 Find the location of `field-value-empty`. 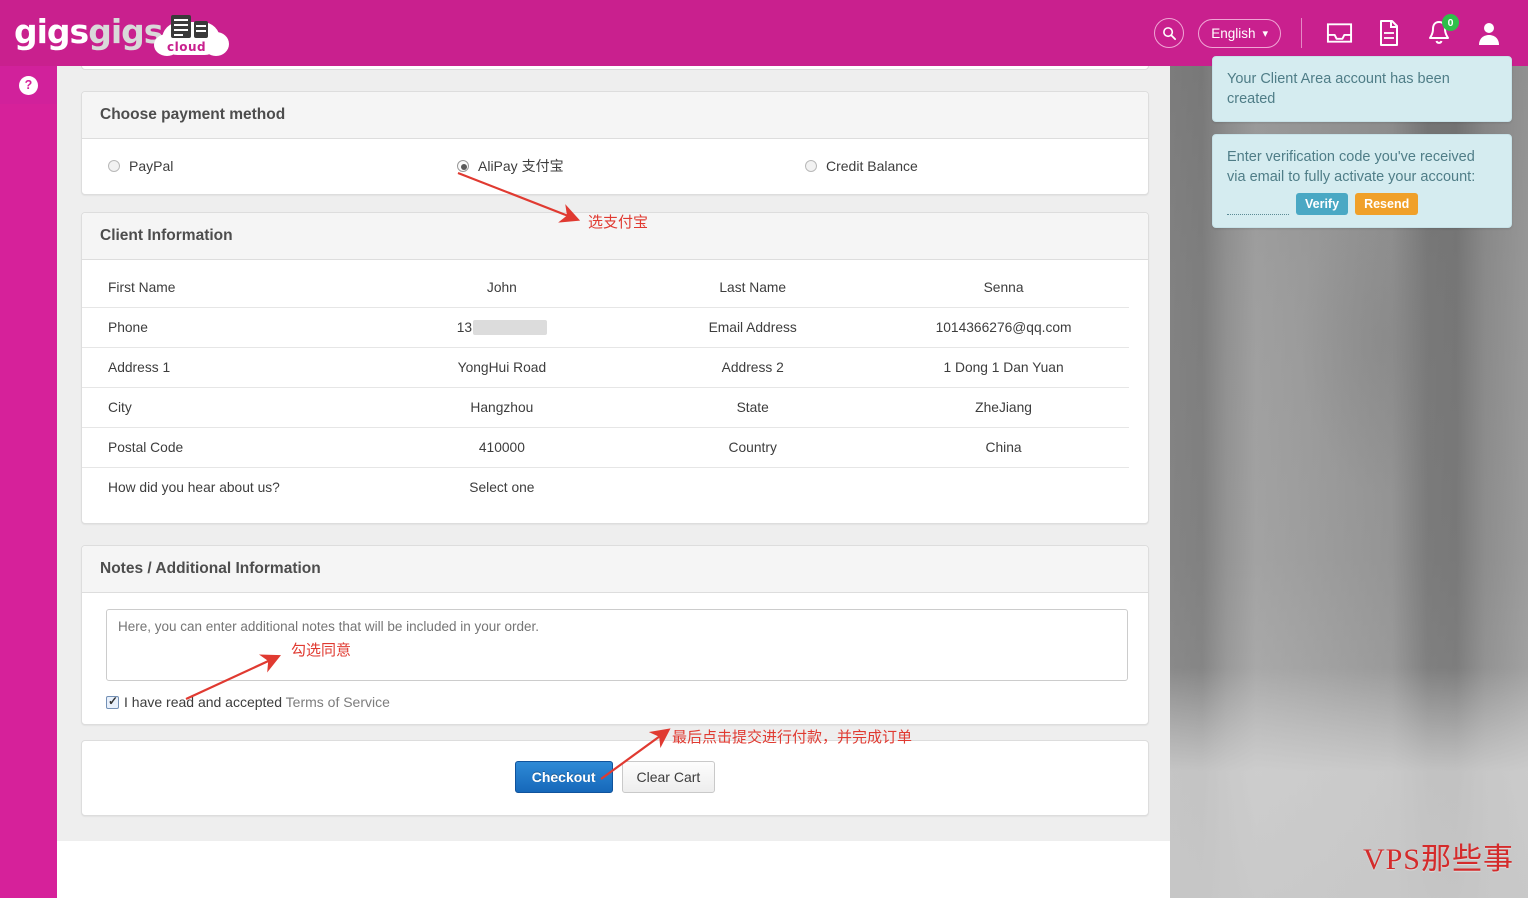

field-value-empty is located at coordinates (1003, 488).